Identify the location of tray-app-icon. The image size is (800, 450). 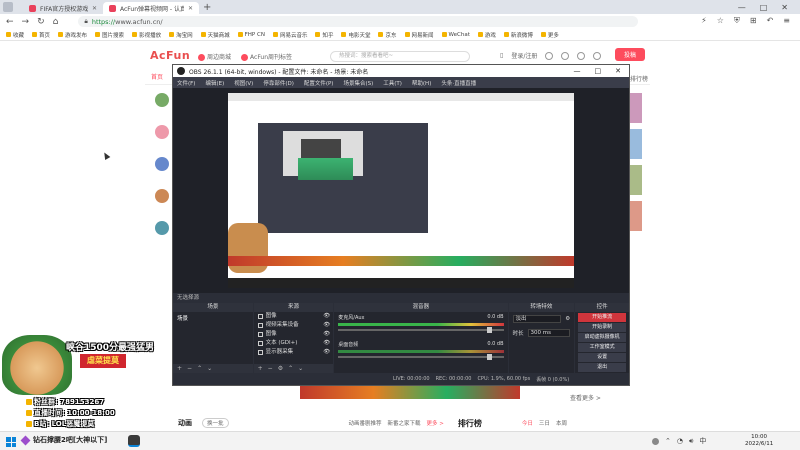
(655, 441).